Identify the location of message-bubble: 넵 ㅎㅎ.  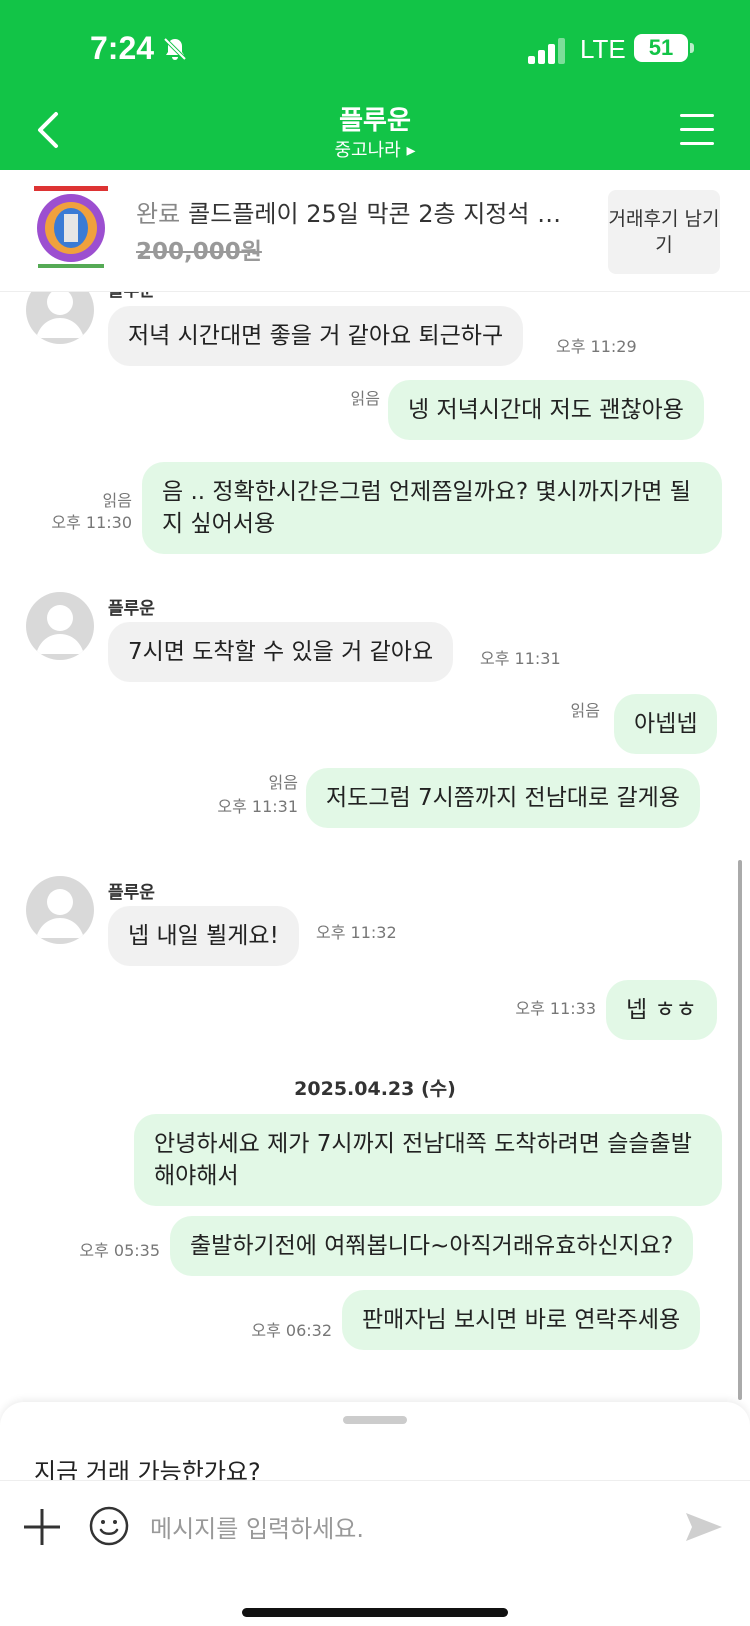
(661, 1010).